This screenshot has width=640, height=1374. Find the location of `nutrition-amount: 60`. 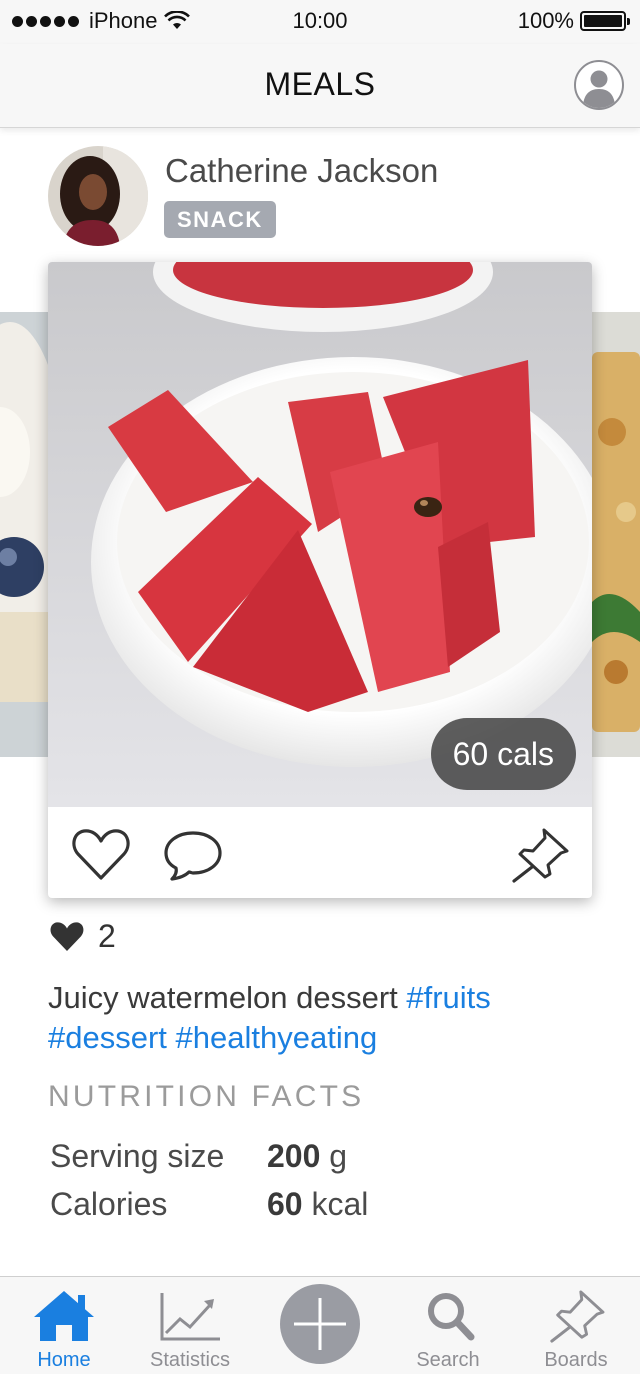

nutrition-amount: 60 is located at coordinates (285, 1204).